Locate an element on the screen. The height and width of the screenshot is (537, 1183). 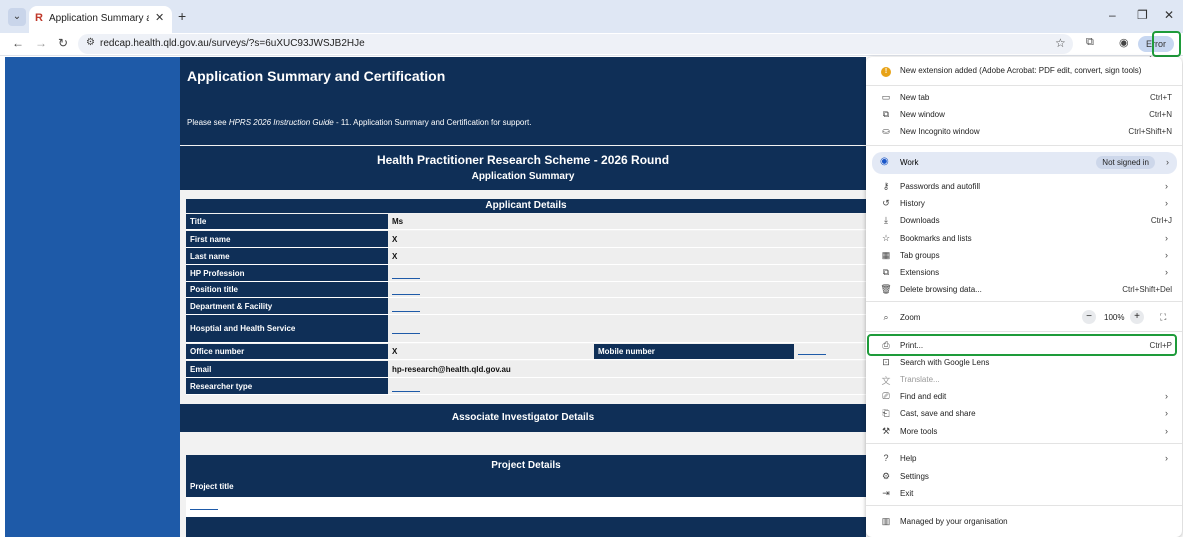
site-info-icon: ⚙ is located at coordinates (90, 42).